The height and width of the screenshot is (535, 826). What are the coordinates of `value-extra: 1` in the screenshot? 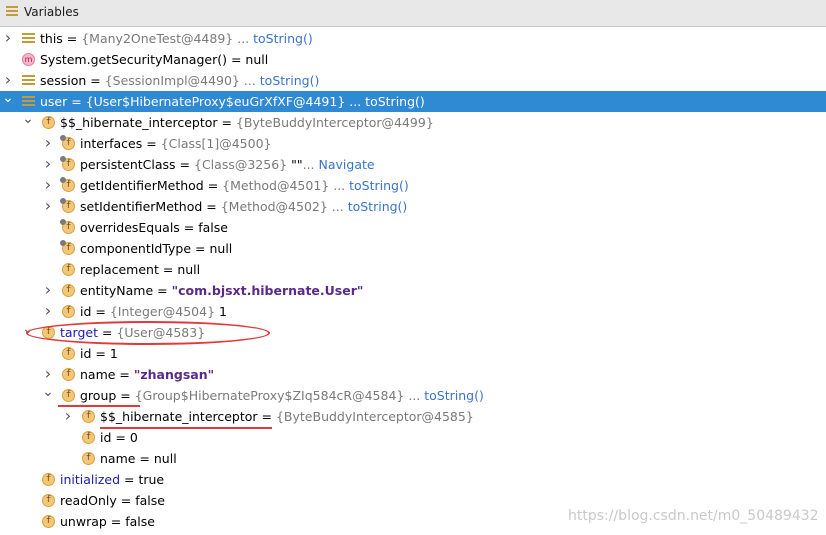 It's located at (221, 311).